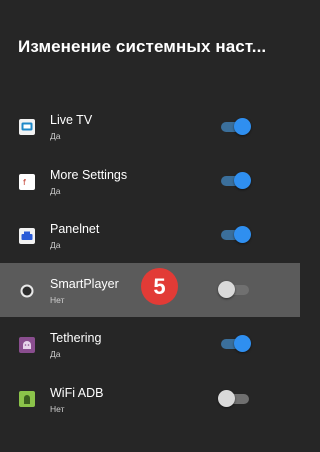 The height and width of the screenshot is (452, 320). I want to click on app-name: Panelnet, so click(75, 229).